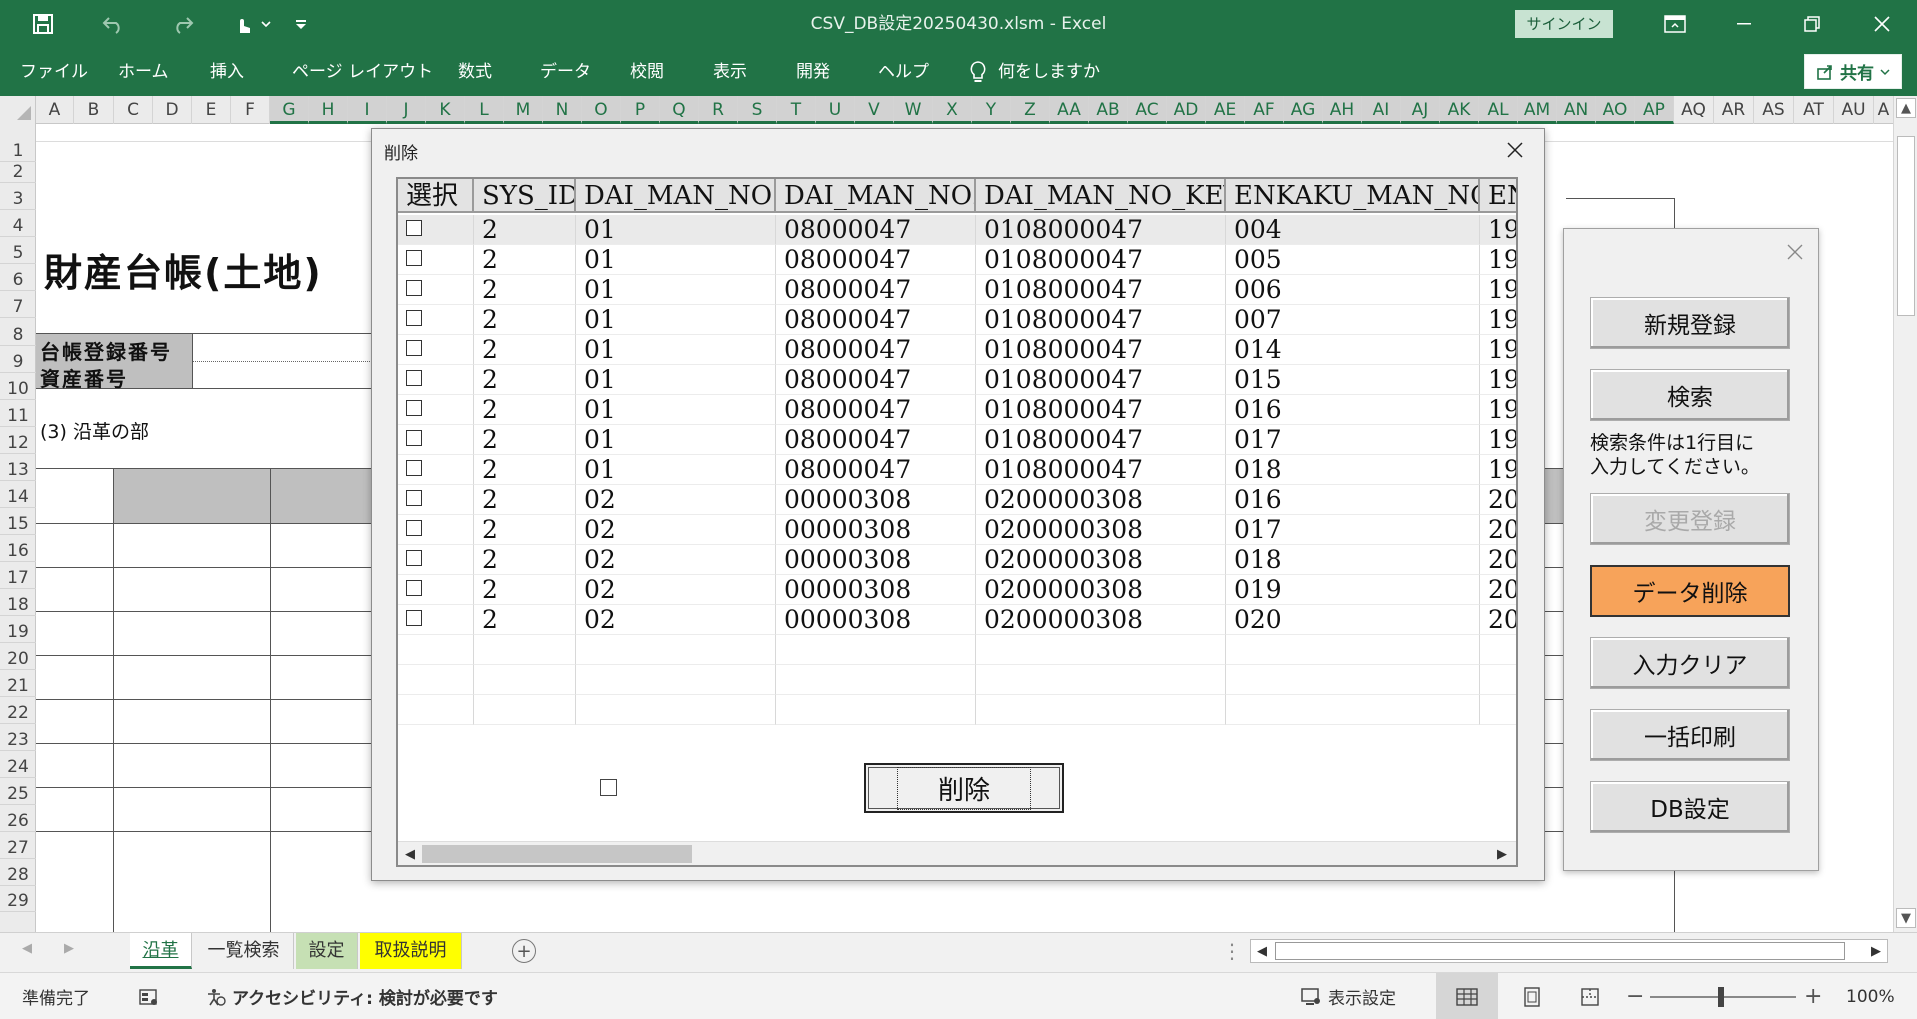 The height and width of the screenshot is (1019, 1917). Describe the element at coordinates (1498, 110) in the screenshot. I see `column-header: AL` at that location.